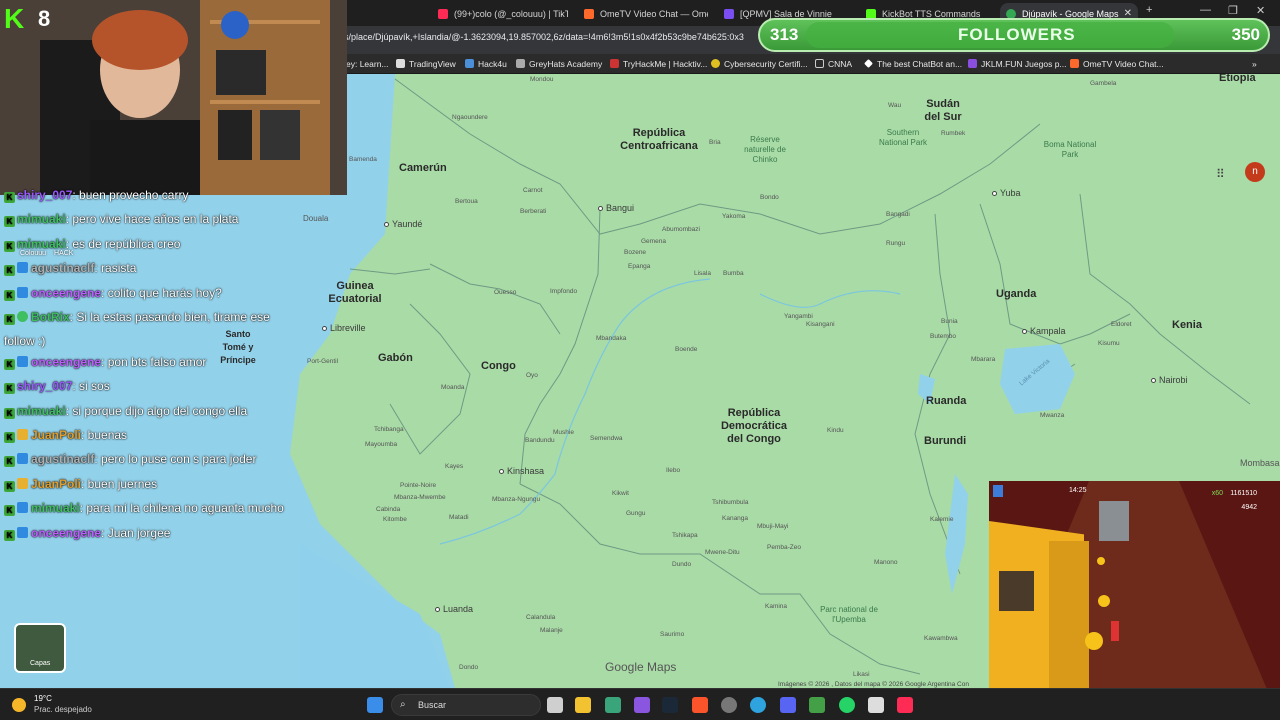  What do you see at coordinates (849, 615) in the screenshot?
I see `park-upemba: Parc national de l'Upemba` at bounding box center [849, 615].